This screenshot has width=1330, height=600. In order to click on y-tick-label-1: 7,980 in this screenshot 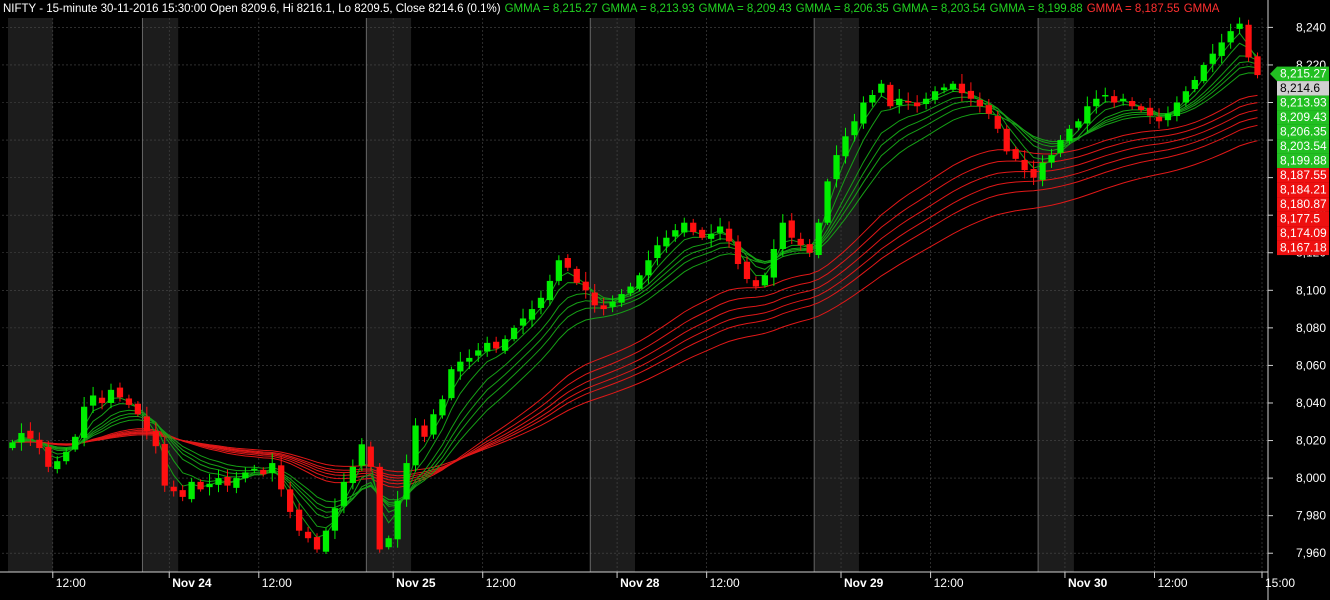, I will do `click(1311, 516)`.